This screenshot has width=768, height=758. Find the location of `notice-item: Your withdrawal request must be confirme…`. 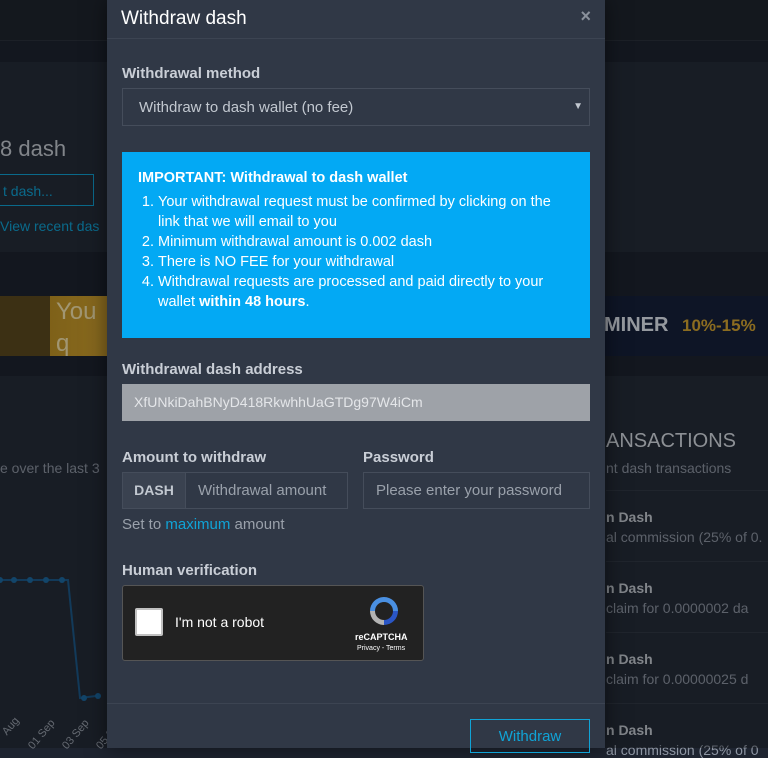

notice-item: Your withdrawal request must be confirme… is located at coordinates (366, 212).